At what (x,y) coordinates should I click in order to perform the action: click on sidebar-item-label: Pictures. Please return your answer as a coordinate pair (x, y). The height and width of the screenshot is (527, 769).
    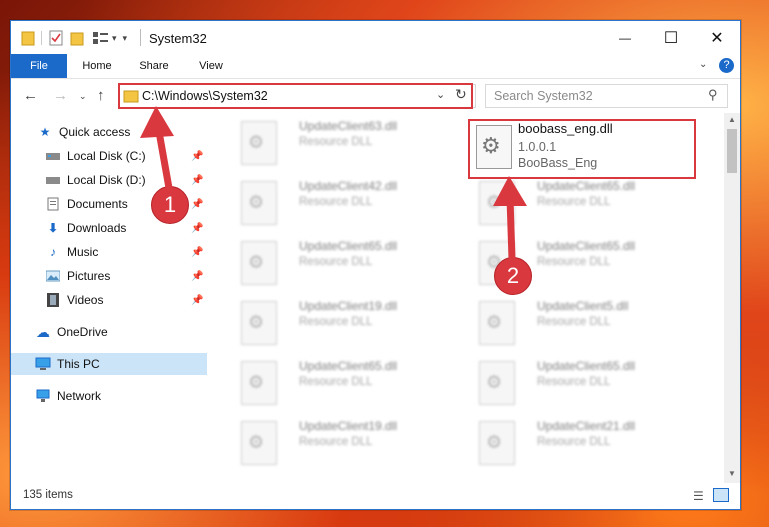
    Looking at the image, I should click on (89, 276).